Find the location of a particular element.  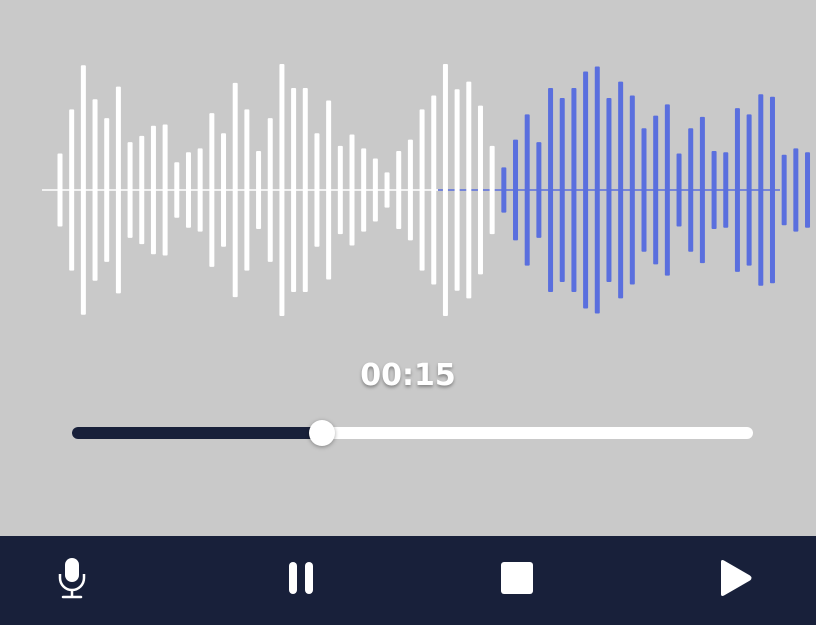

stop-button is located at coordinates (517, 580).